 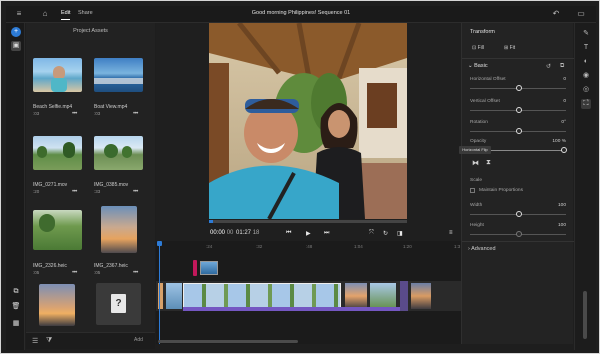 I want to click on opacity-value: 100 %, so click(x=555, y=141).